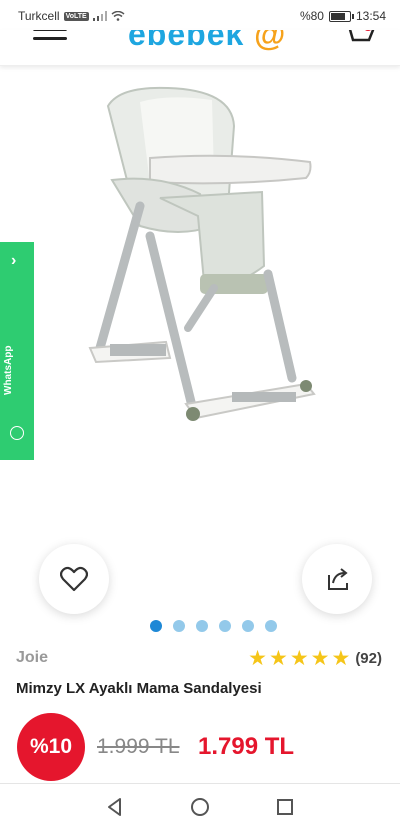 This screenshot has width=400, height=829. I want to click on rating: ★ ★ ★ ★ ★ (92), so click(315, 658).